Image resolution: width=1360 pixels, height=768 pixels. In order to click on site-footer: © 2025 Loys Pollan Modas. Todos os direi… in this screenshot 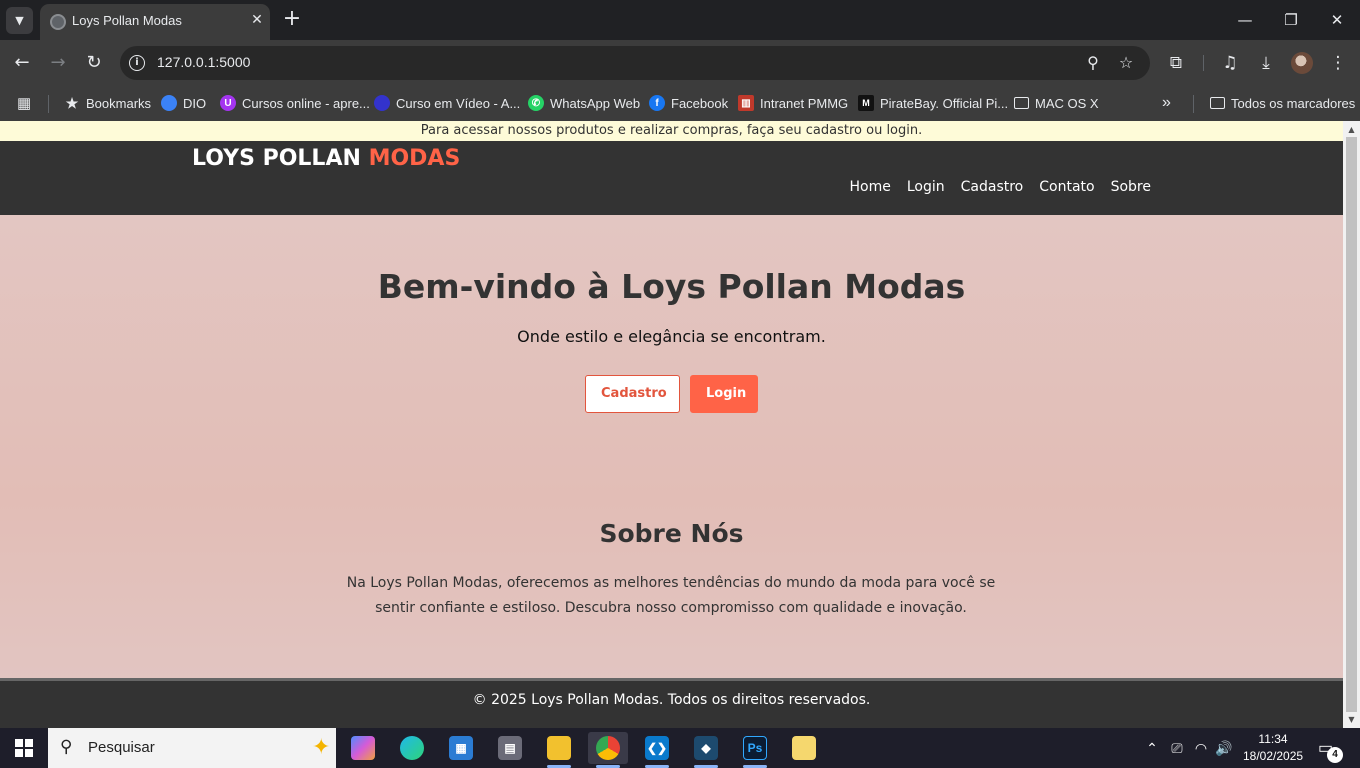, I will do `click(671, 703)`.